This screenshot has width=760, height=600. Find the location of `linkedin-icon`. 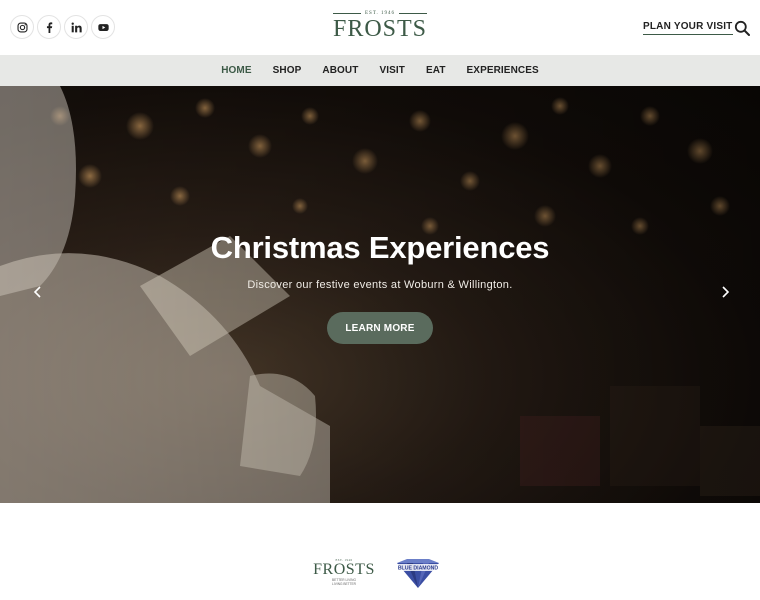

linkedin-icon is located at coordinates (76, 27).